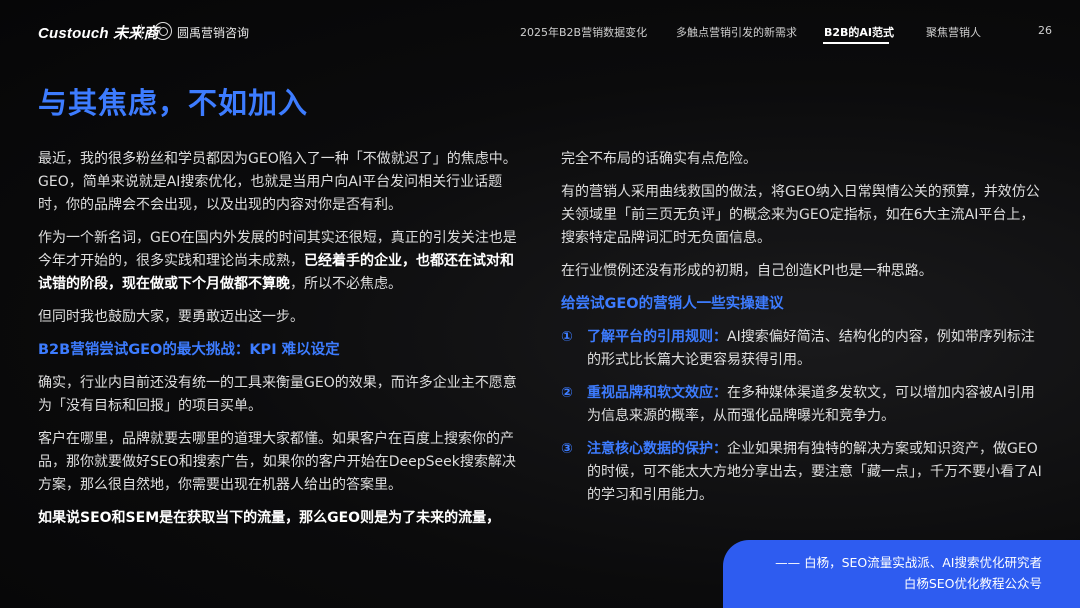 This screenshot has width=1080, height=608. Describe the element at coordinates (567, 337) in the screenshot. I see `tip-number: ①` at that location.